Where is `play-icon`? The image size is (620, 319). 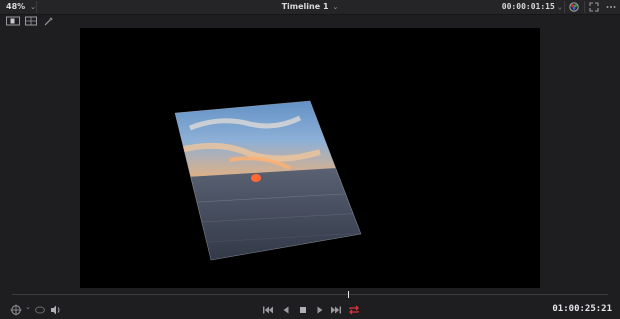 play-icon is located at coordinates (320, 310).